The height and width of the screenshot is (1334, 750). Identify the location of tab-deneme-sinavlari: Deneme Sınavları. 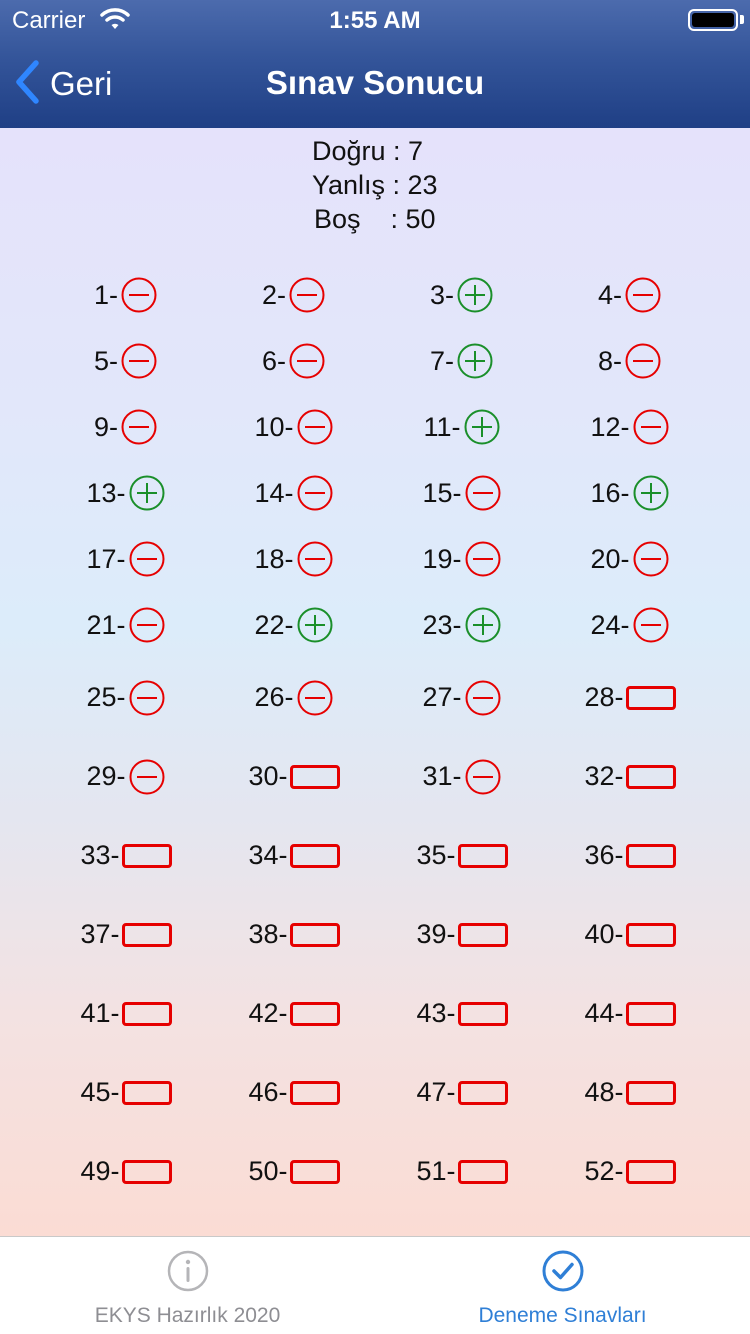
(562, 1285).